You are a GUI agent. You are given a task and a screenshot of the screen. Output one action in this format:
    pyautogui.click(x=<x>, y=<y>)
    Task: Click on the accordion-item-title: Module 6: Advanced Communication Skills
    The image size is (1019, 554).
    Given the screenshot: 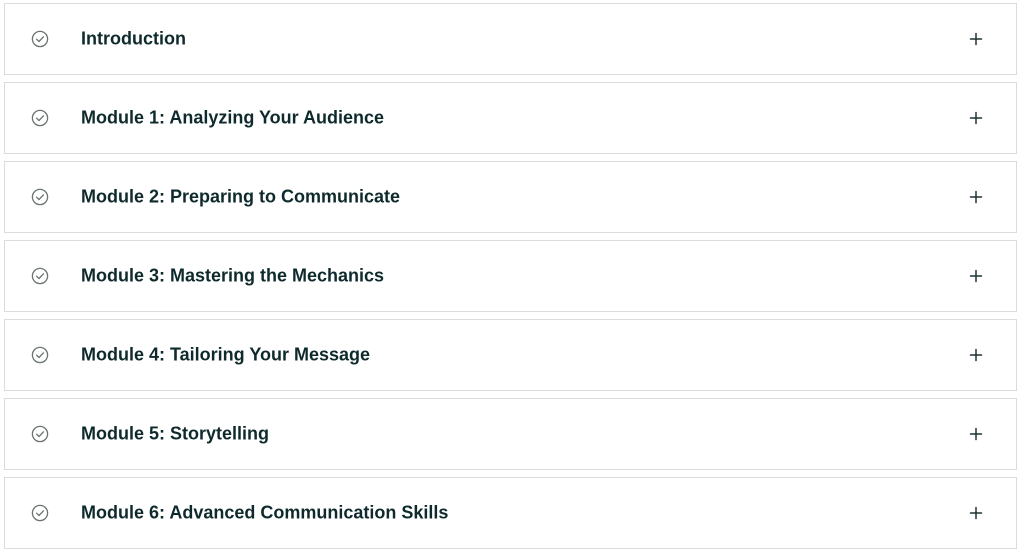 What is the action you would take?
    pyautogui.click(x=265, y=512)
    